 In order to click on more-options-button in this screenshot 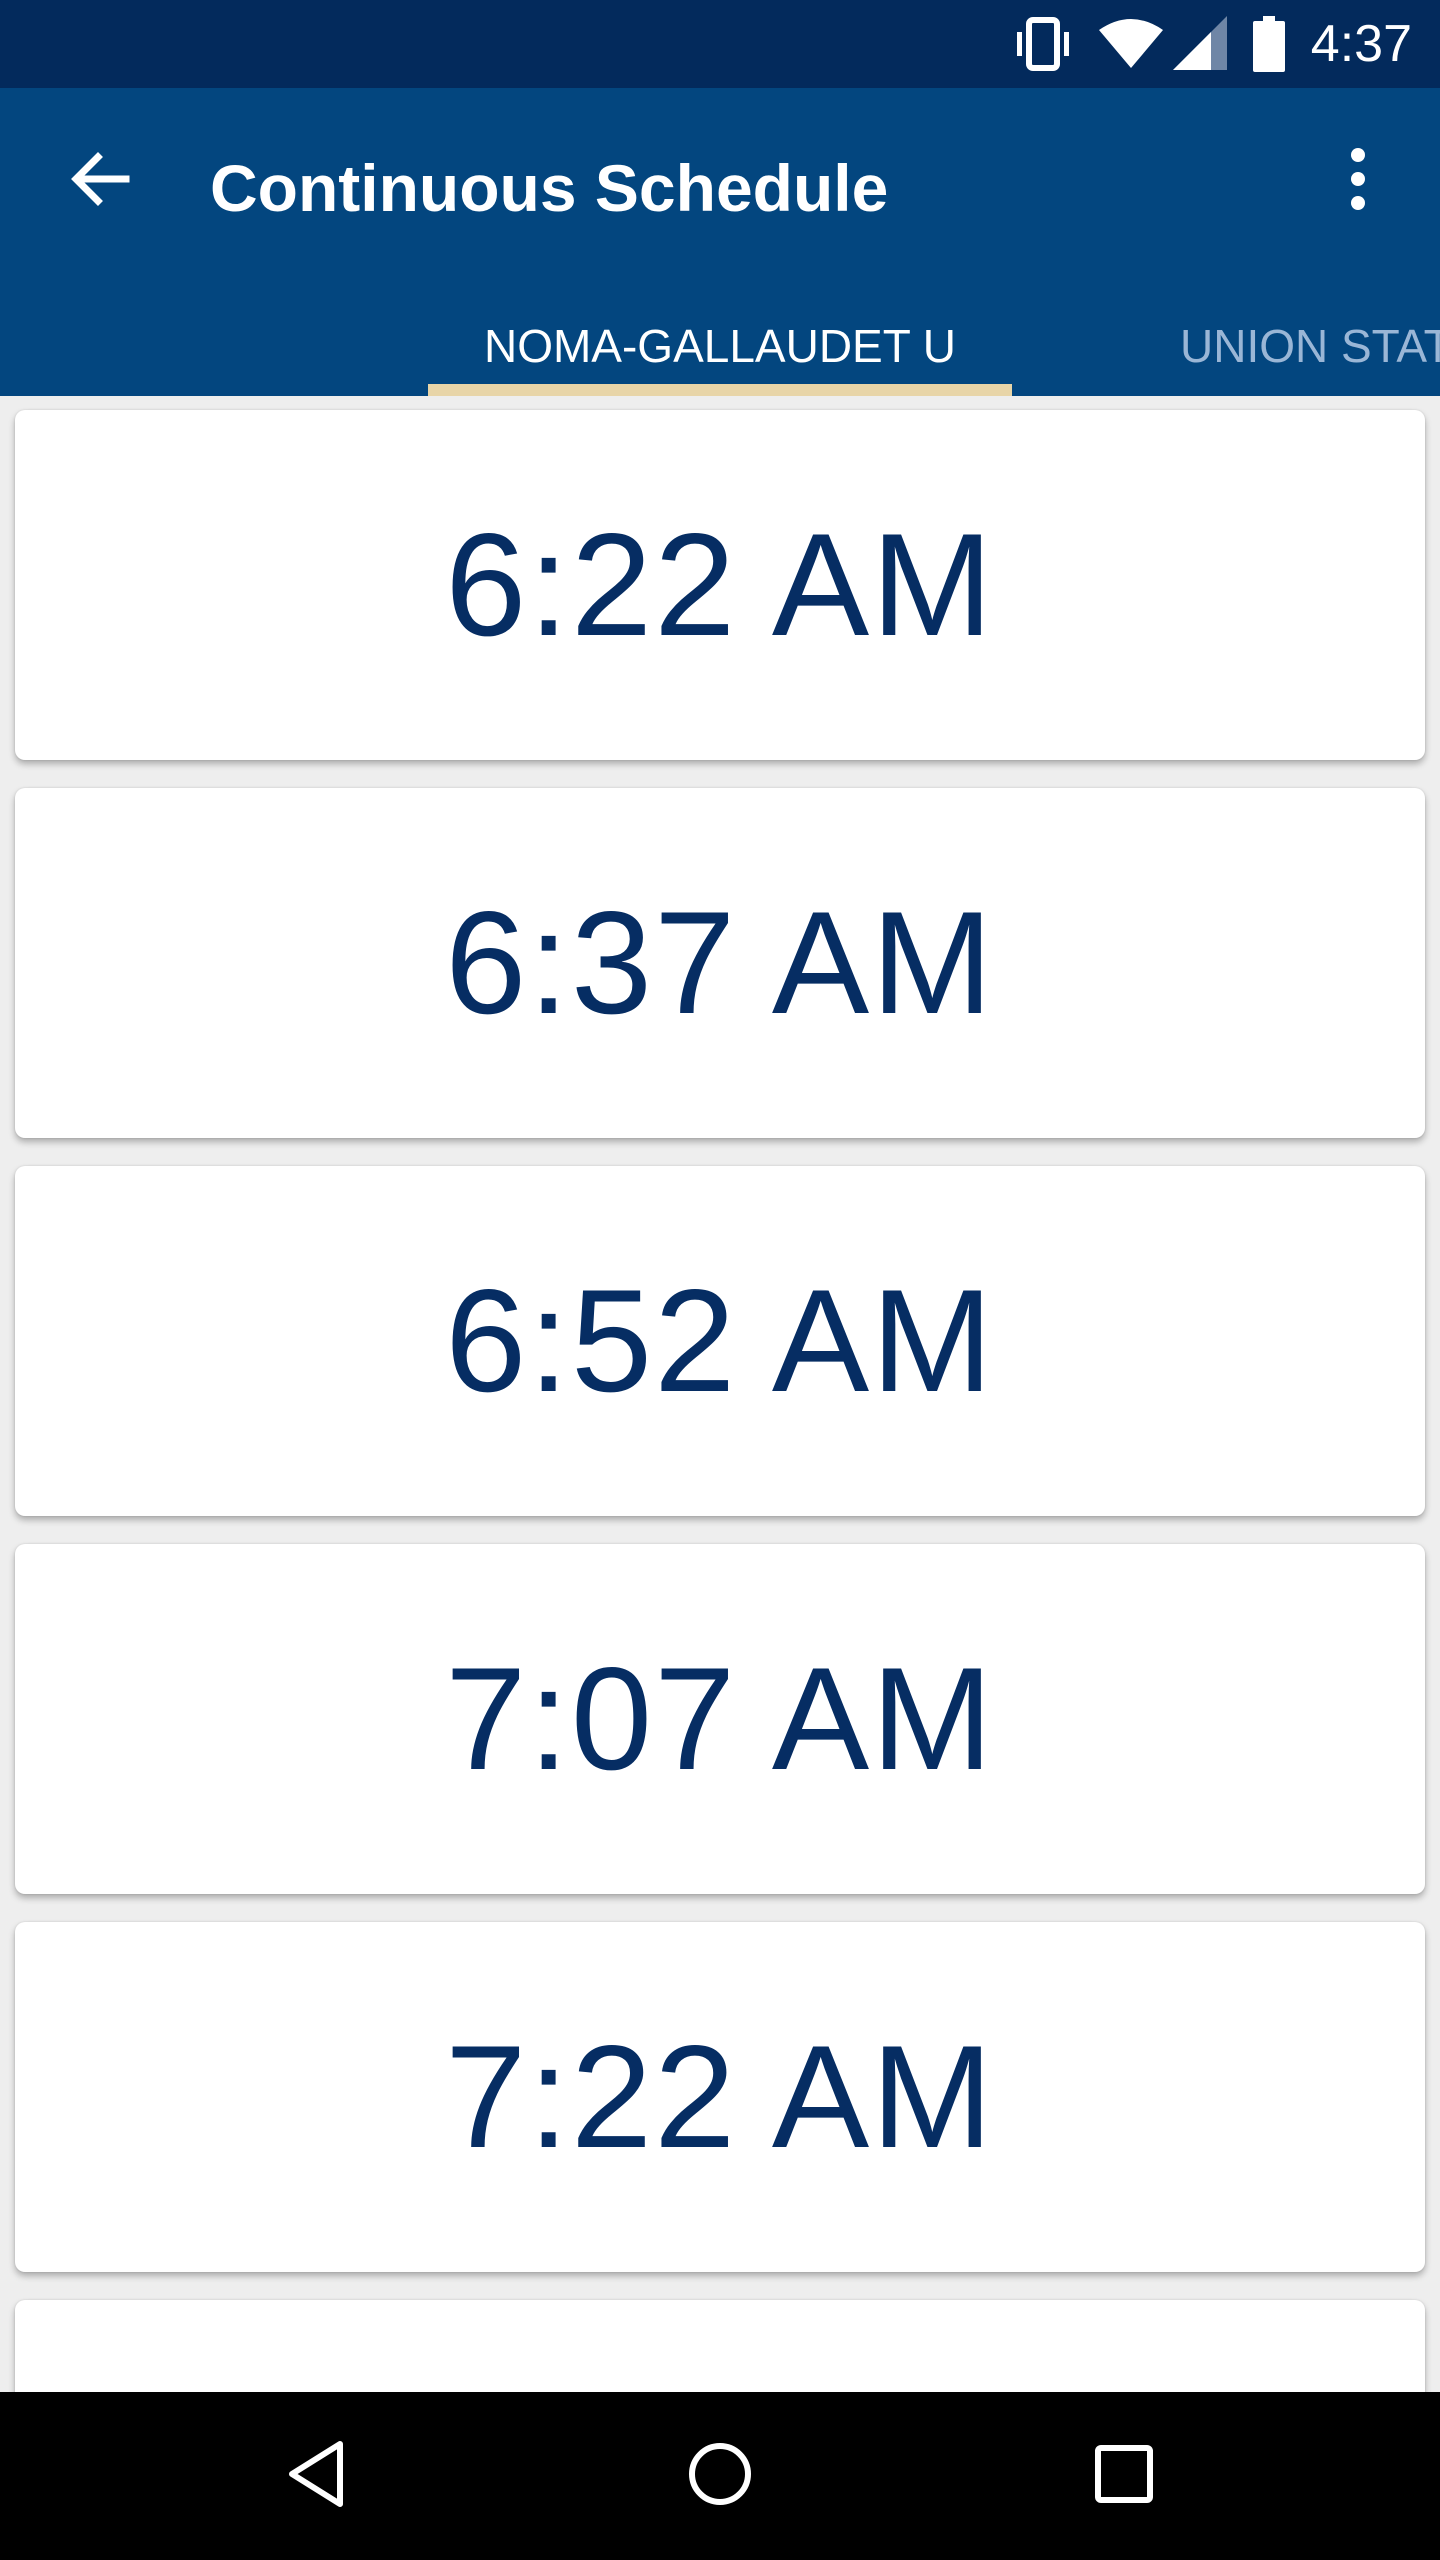, I will do `click(1358, 181)`.